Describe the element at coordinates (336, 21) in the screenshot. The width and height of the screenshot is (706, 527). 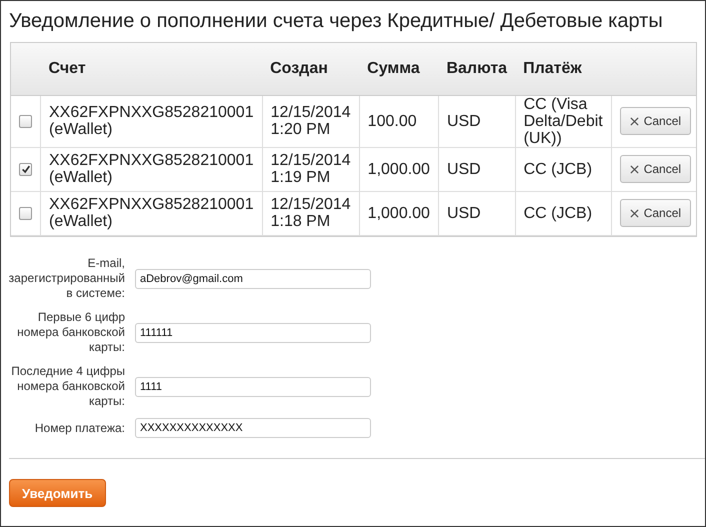
I see `page-title: Уведомление о пополнении счета через Кредитные/ Дебетовые карты` at that location.